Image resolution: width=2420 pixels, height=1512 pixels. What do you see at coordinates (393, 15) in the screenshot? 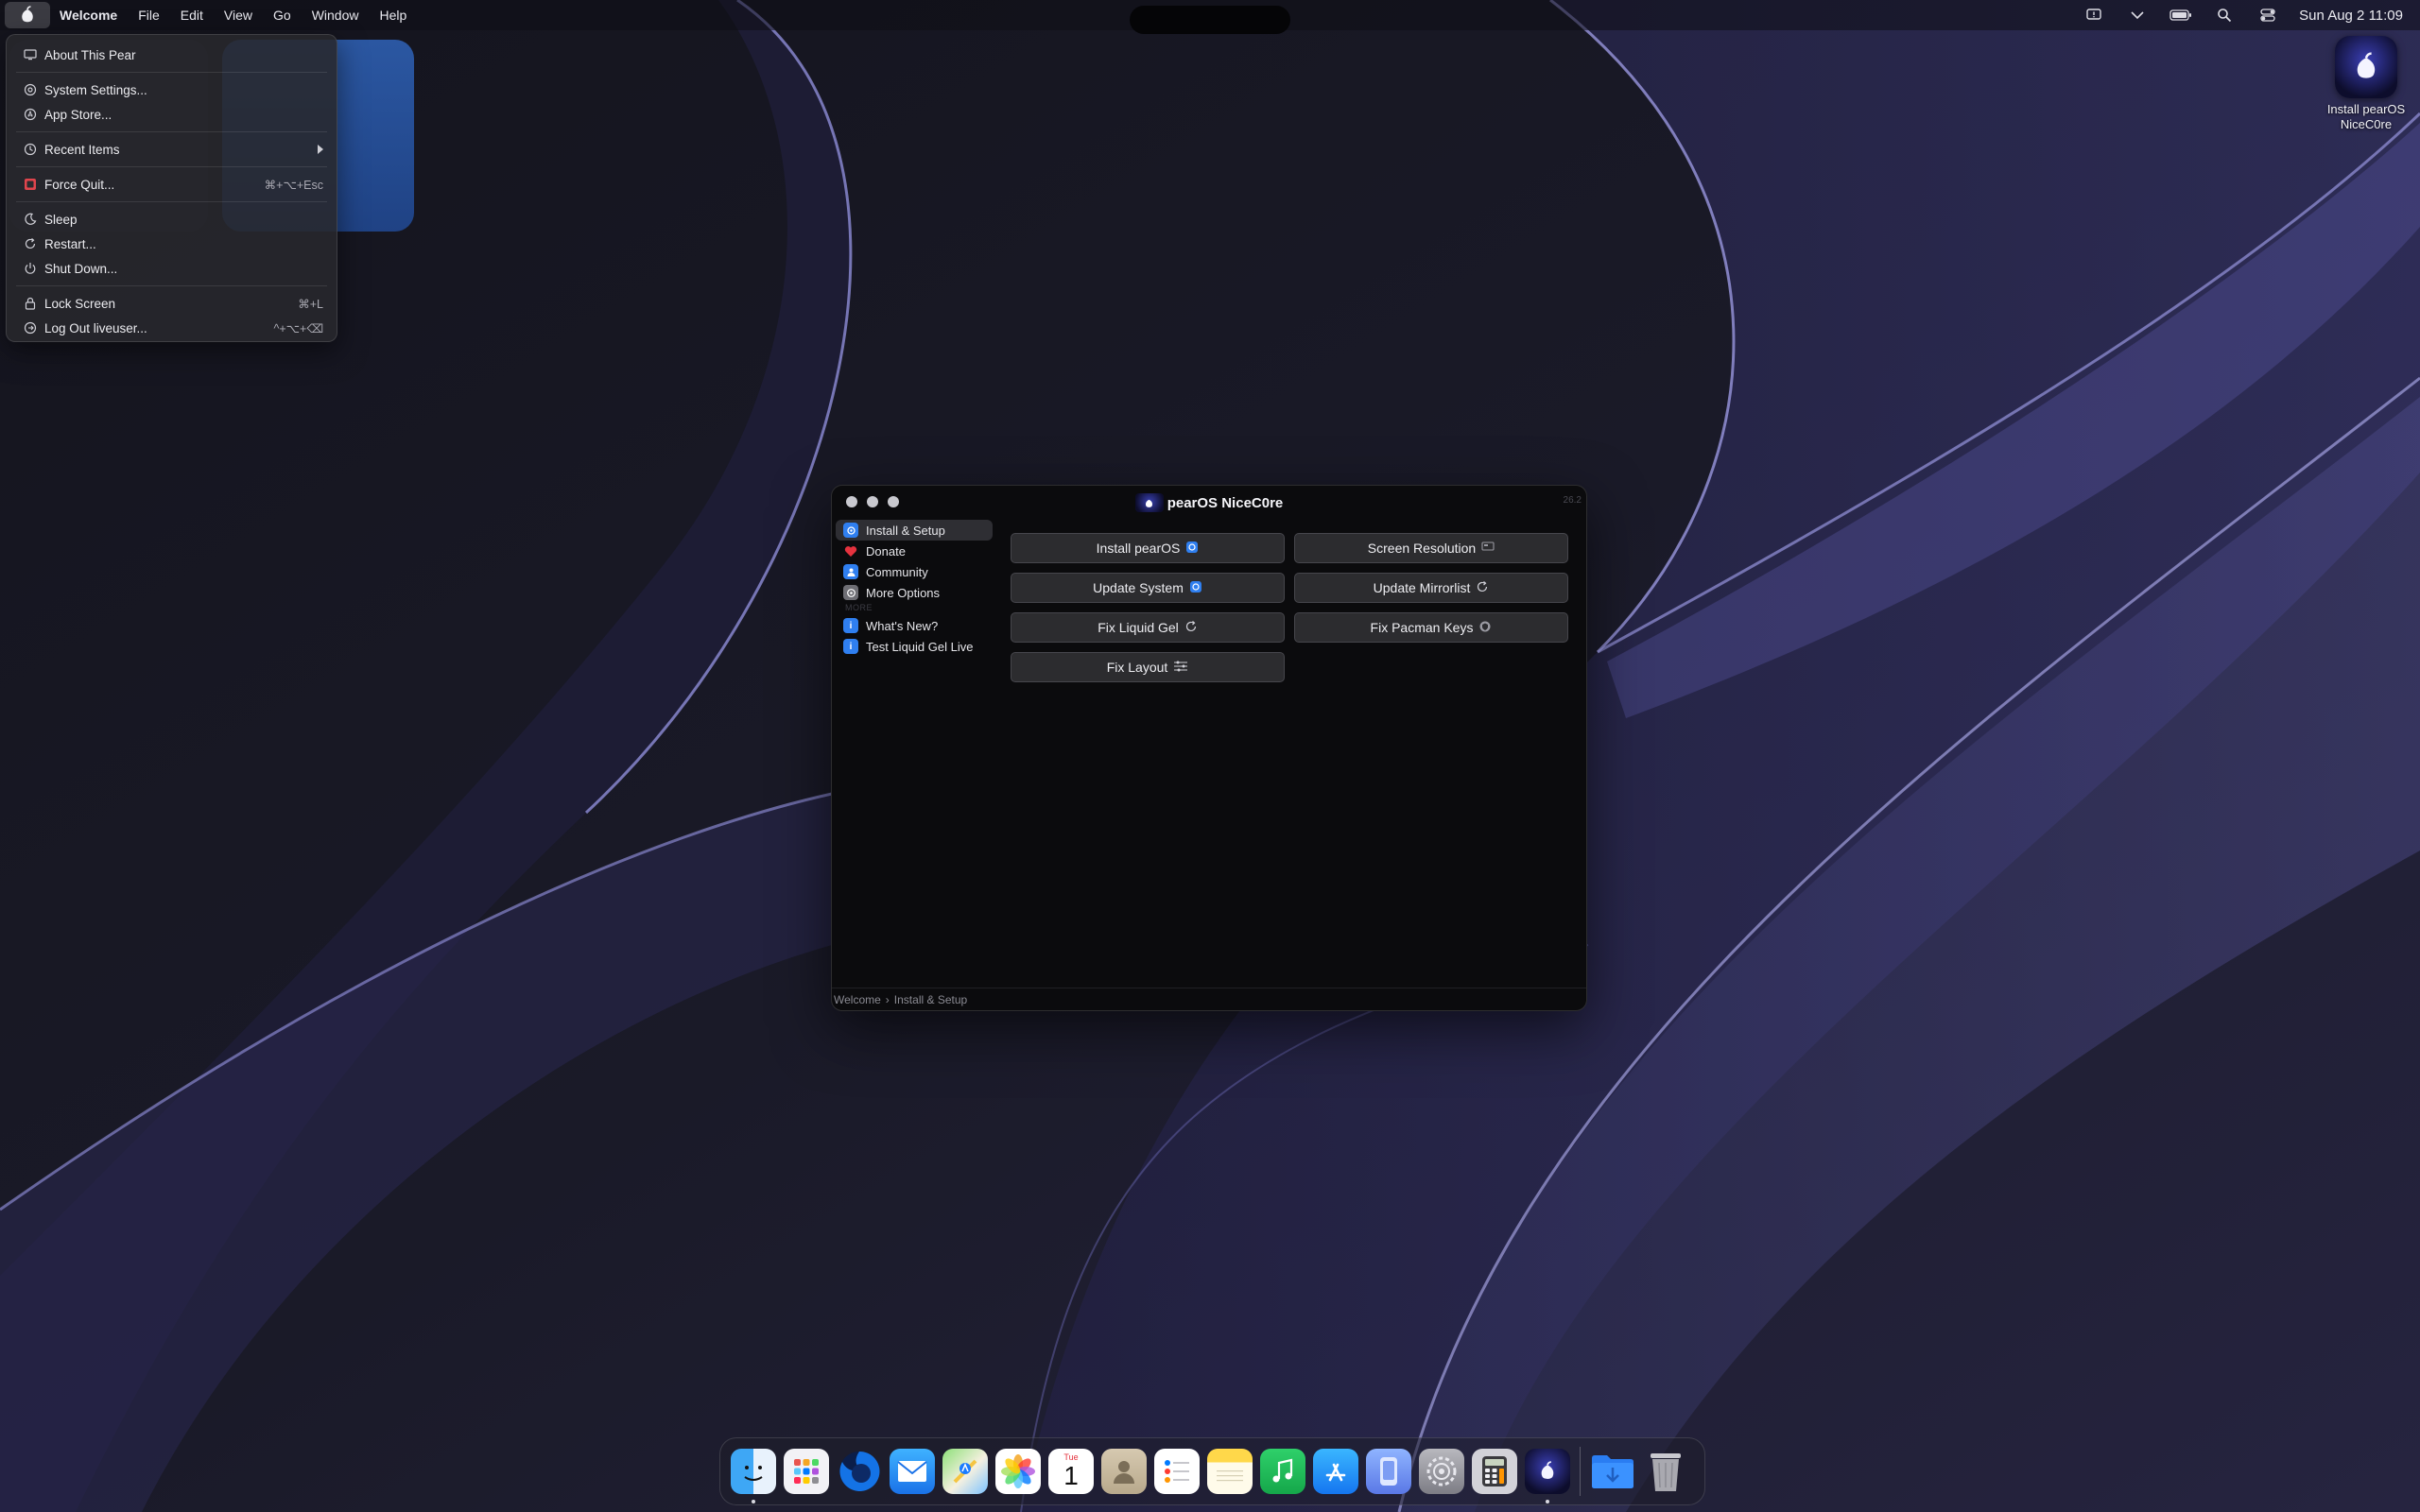
I see `menu-help: Help` at bounding box center [393, 15].